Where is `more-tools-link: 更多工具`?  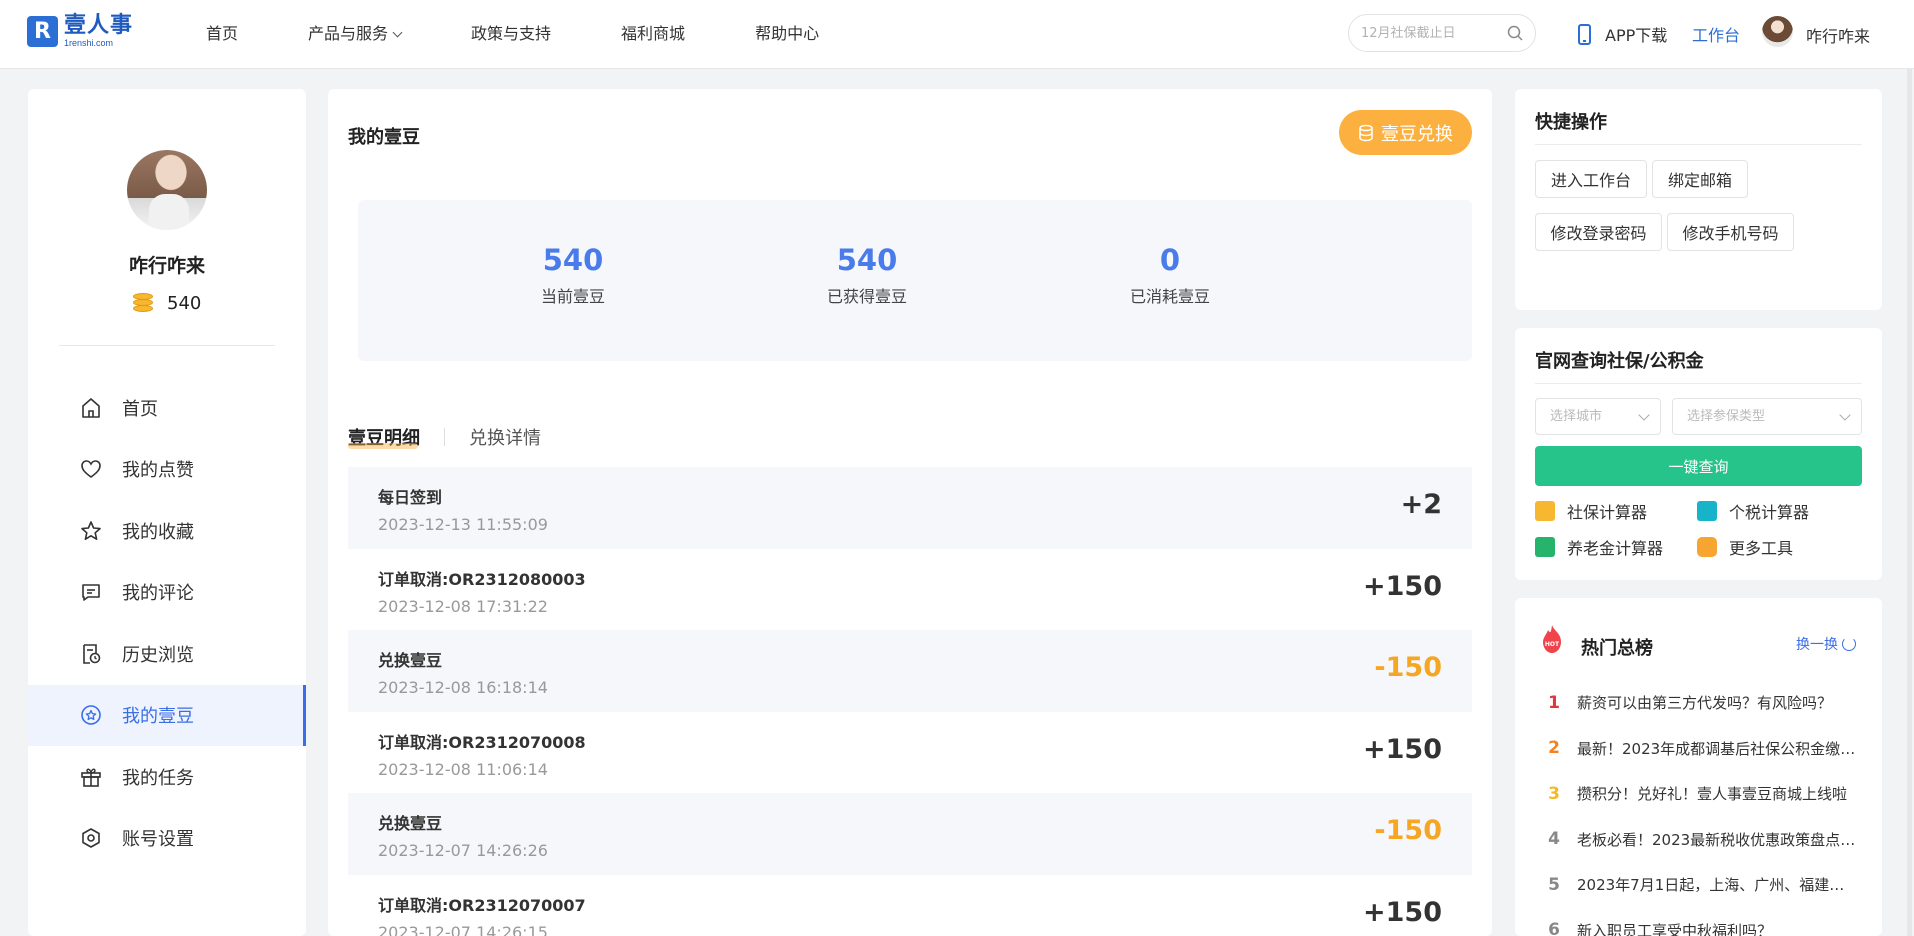
more-tools-link: 更多工具 is located at coordinates (1745, 547).